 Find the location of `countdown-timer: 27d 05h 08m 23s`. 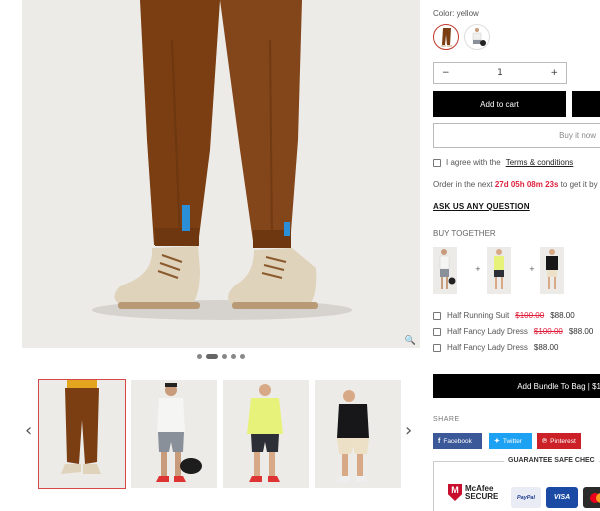

countdown-timer: 27d 05h 08m 23s is located at coordinates (526, 184).